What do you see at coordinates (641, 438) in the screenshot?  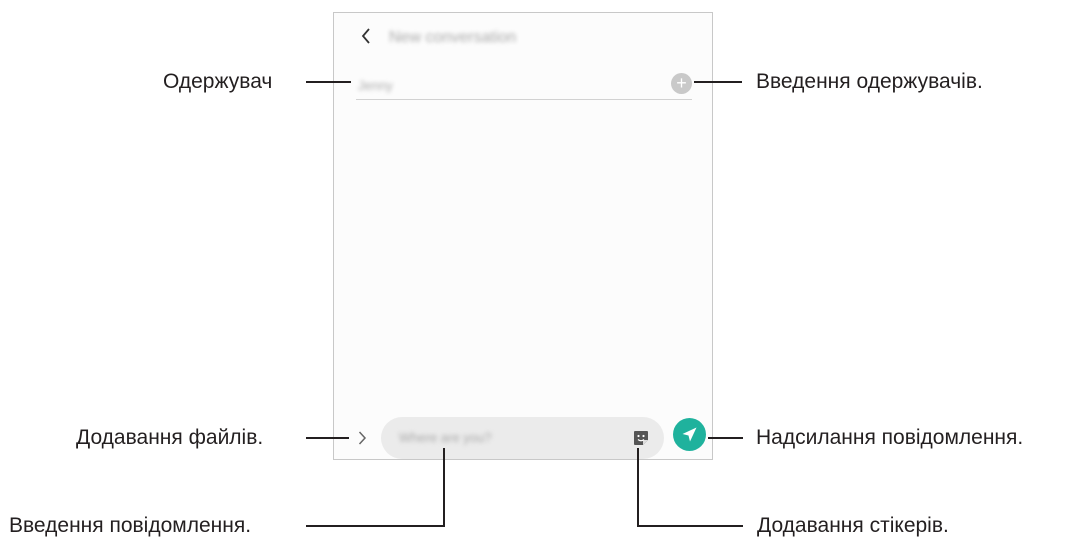 I see `sticker-icon` at bounding box center [641, 438].